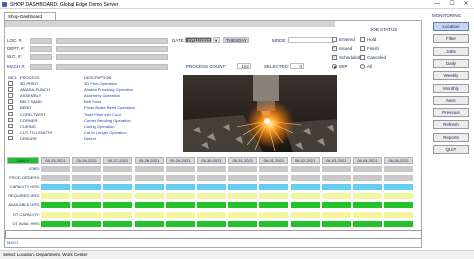 The image size is (474, 259). I want to click on date-column-header: 06-02-2021, so click(305, 160).